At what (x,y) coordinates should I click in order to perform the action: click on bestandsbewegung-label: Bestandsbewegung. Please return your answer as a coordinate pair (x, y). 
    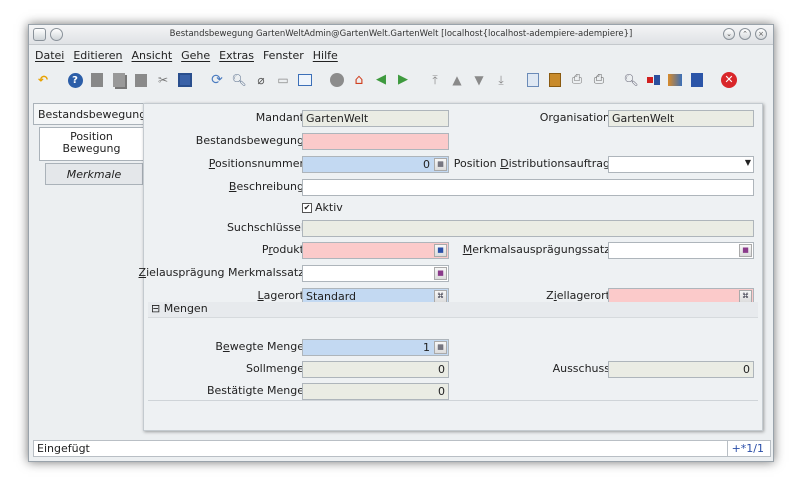
    Looking at the image, I should click on (249, 140).